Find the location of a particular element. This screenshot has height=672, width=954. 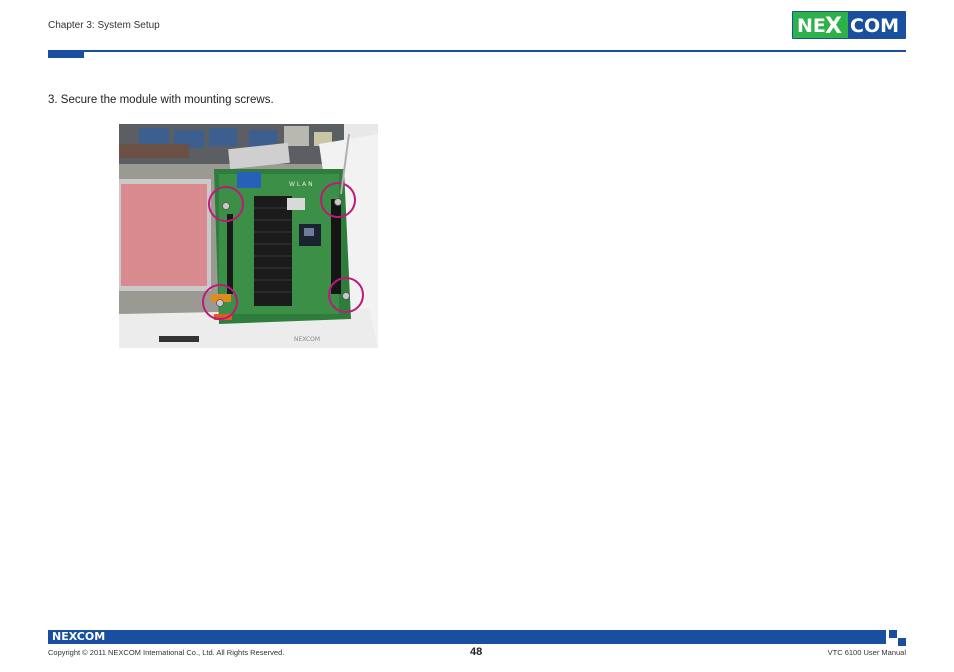

manual-title: VTC 6100 User Manual is located at coordinates (866, 652).